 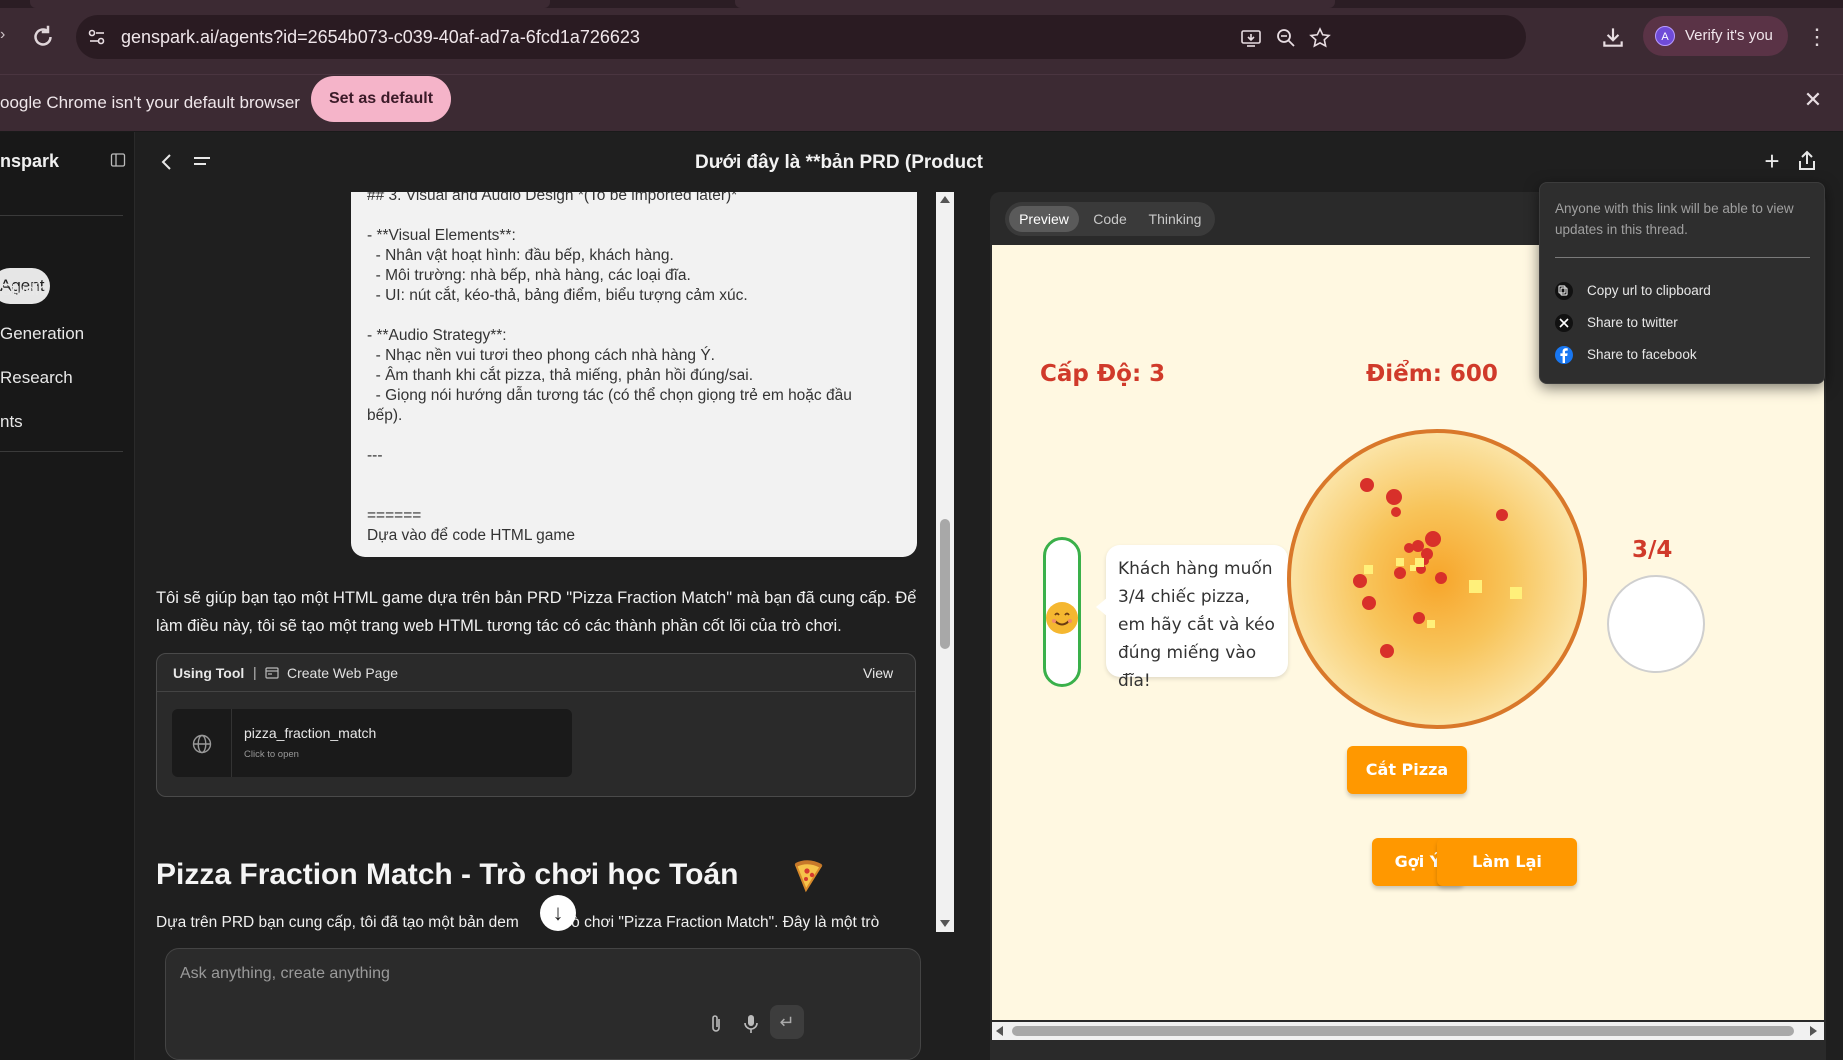 What do you see at coordinates (1656, 624) in the screenshot?
I see `plate-drop-zone` at bounding box center [1656, 624].